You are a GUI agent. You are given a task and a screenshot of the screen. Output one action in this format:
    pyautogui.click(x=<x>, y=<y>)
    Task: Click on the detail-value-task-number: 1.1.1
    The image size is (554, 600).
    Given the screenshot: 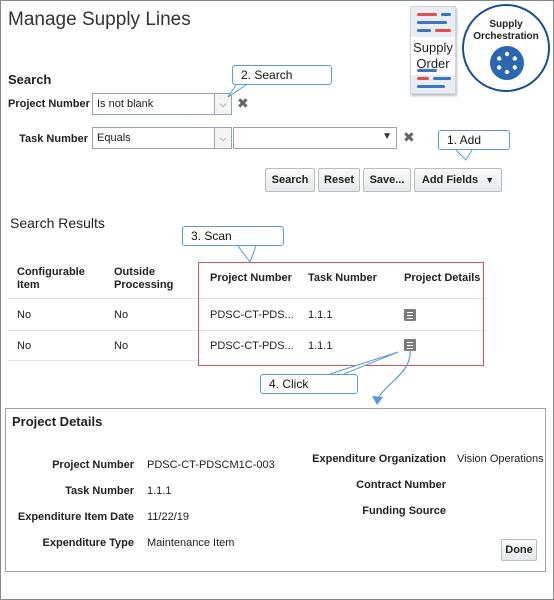 What is the action you would take?
    pyautogui.click(x=159, y=491)
    